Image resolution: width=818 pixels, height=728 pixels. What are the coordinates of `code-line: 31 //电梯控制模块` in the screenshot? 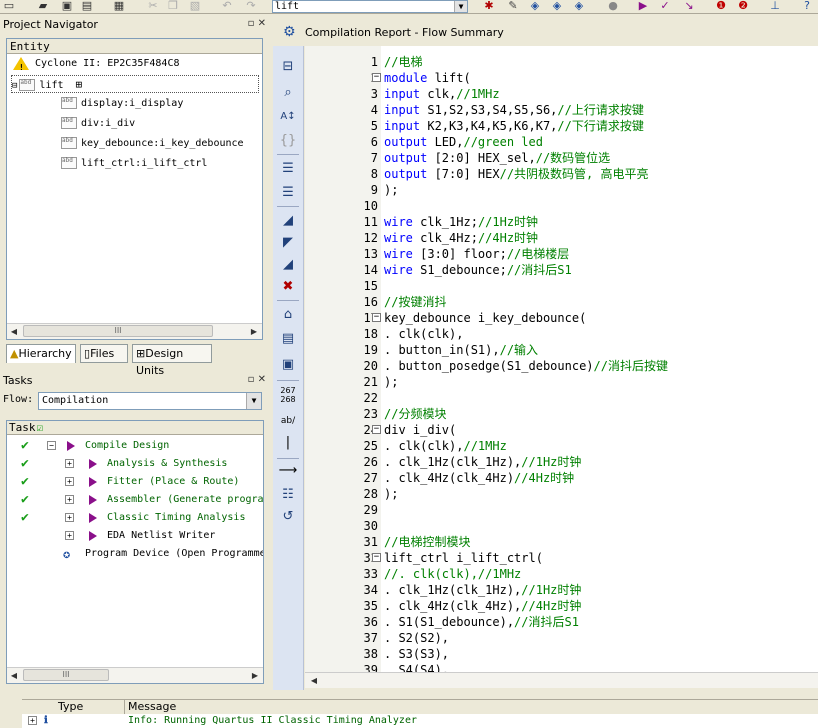 It's located at (561, 542).